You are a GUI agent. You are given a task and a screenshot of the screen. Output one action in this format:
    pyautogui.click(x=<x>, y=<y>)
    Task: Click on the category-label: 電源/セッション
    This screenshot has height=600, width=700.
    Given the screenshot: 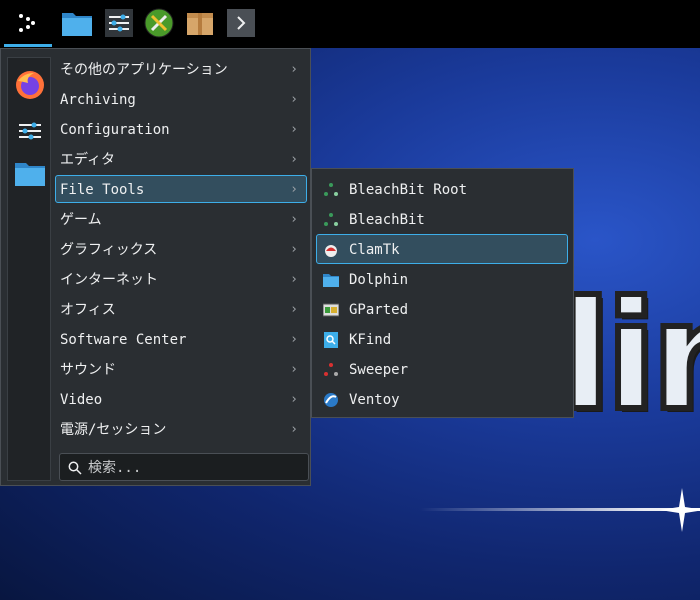 What is the action you would take?
    pyautogui.click(x=113, y=430)
    